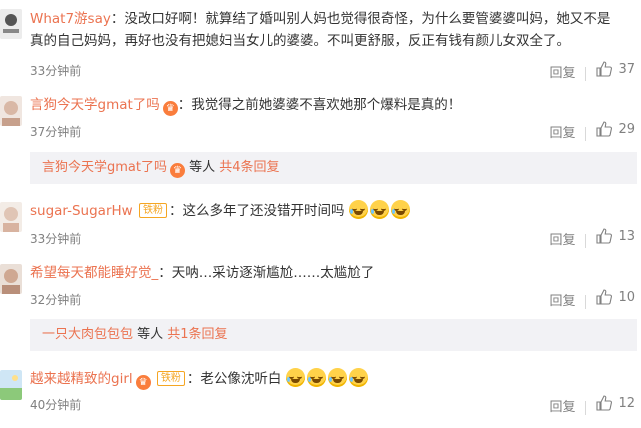 The width and height of the screenshot is (641, 428). I want to click on comment-text: 言狗今天学gmat了吗 ♛ ：我觉得之前她婆婆不喜欢她那个爆料是真的！, so click(331, 105).